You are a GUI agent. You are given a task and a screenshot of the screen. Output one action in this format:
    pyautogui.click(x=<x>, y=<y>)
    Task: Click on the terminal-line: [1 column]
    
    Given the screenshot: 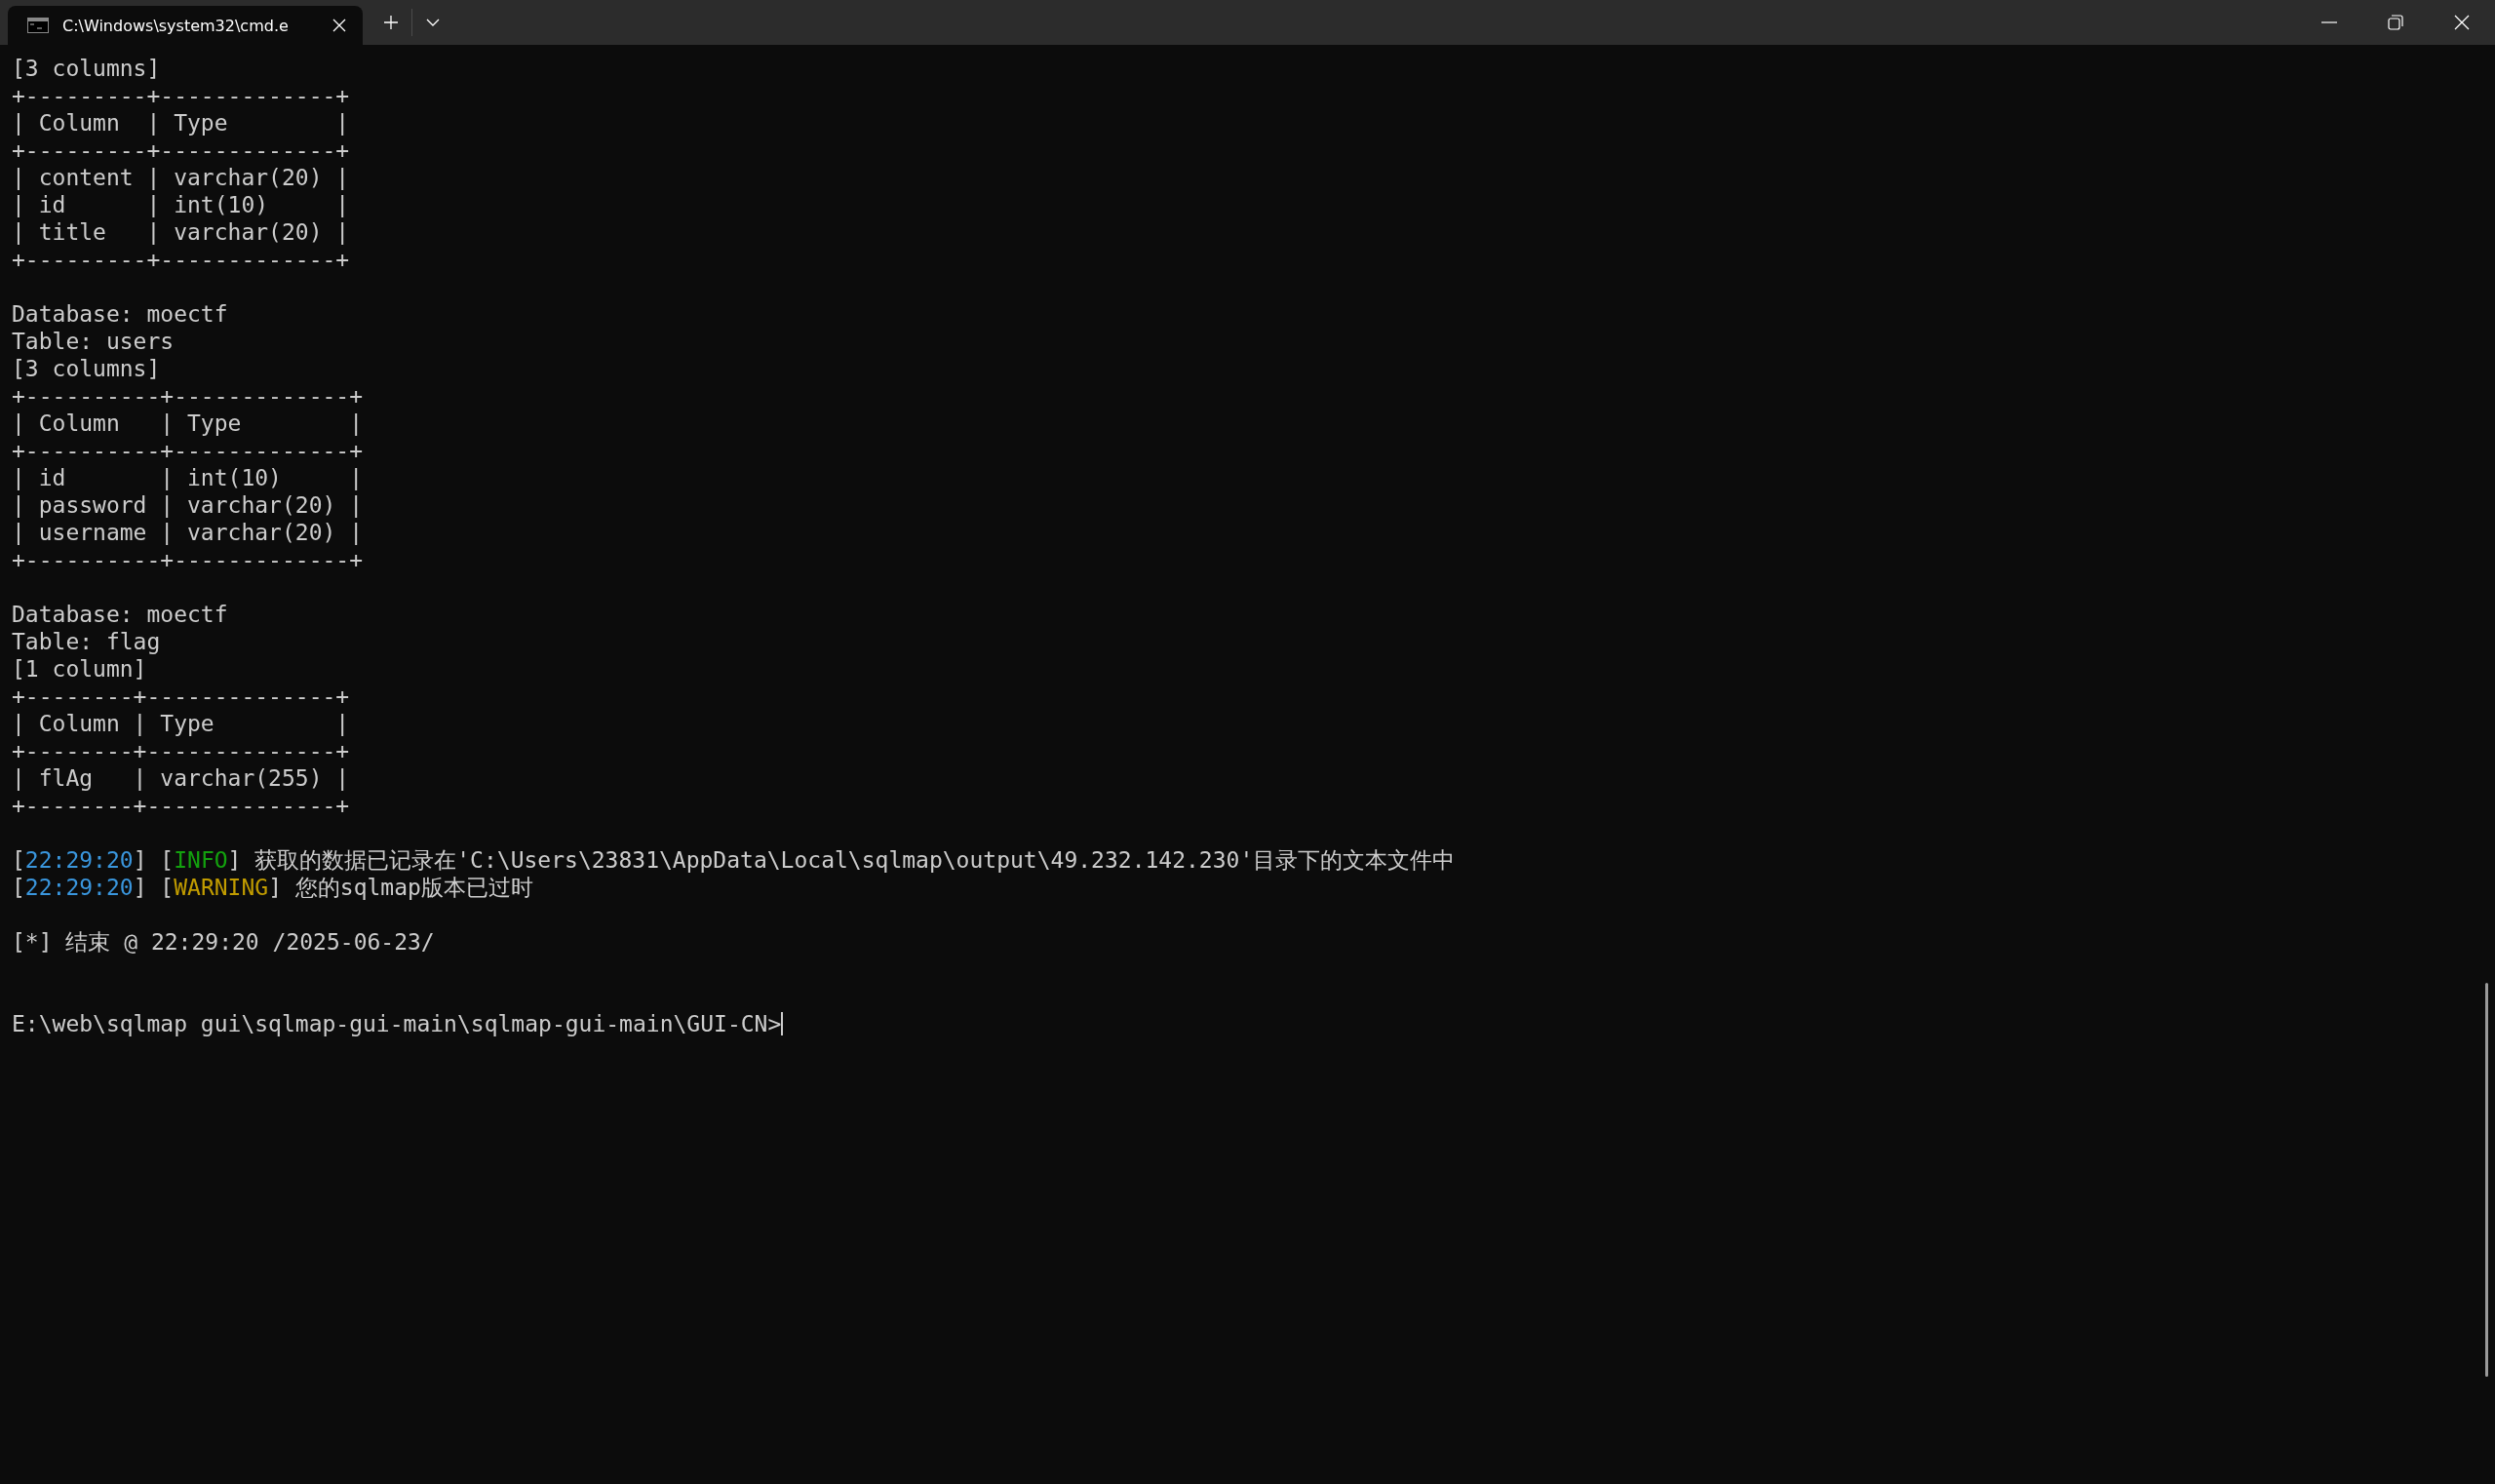 What is the action you would take?
    pyautogui.click(x=80, y=669)
    